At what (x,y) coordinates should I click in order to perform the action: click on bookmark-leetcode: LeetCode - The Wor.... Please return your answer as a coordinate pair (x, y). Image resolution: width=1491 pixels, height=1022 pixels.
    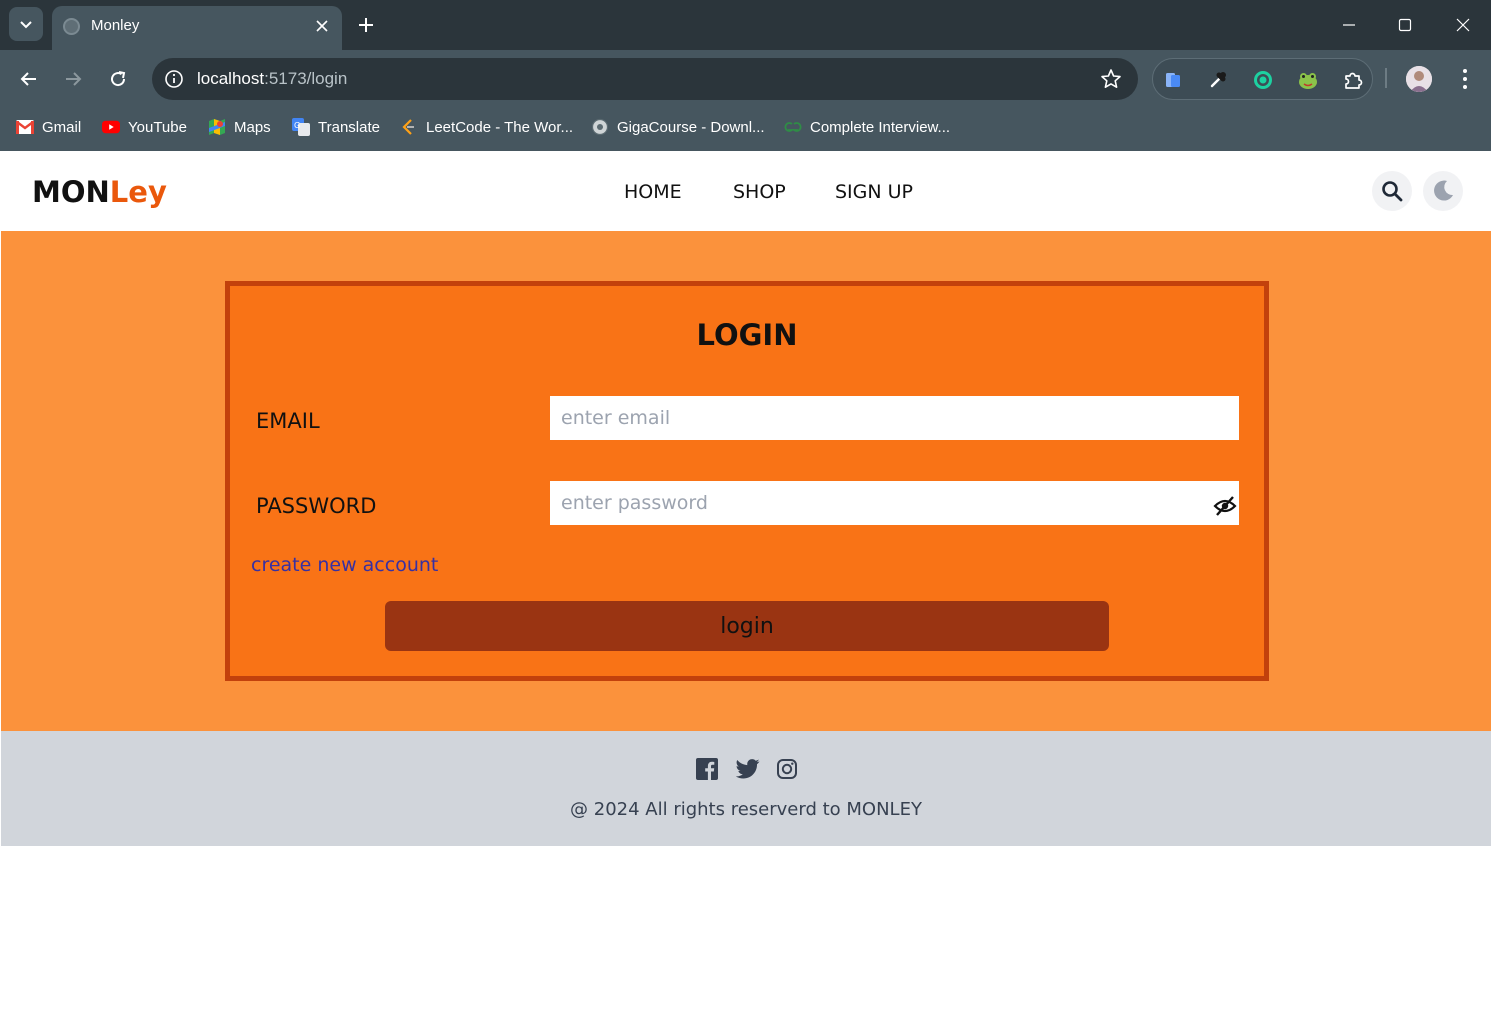
    Looking at the image, I should click on (486, 127).